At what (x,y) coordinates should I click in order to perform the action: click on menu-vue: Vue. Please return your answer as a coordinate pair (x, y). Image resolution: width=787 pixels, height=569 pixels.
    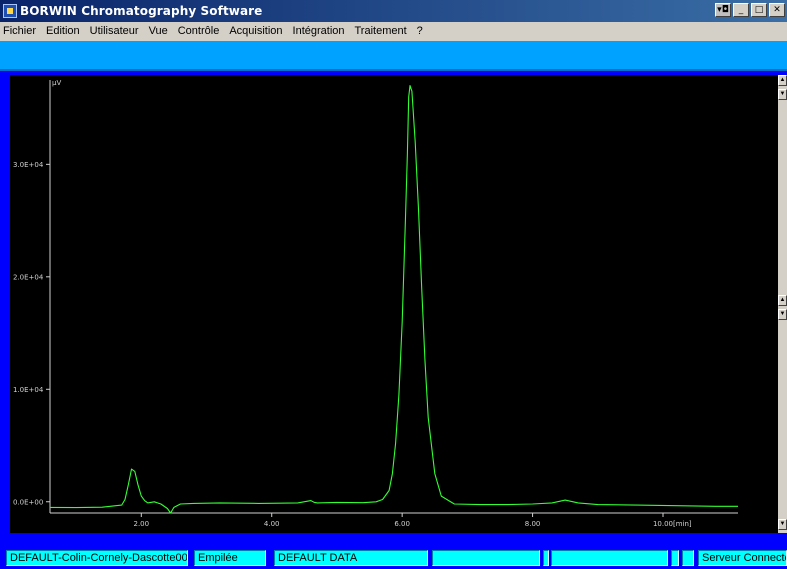
    Looking at the image, I should click on (159, 31).